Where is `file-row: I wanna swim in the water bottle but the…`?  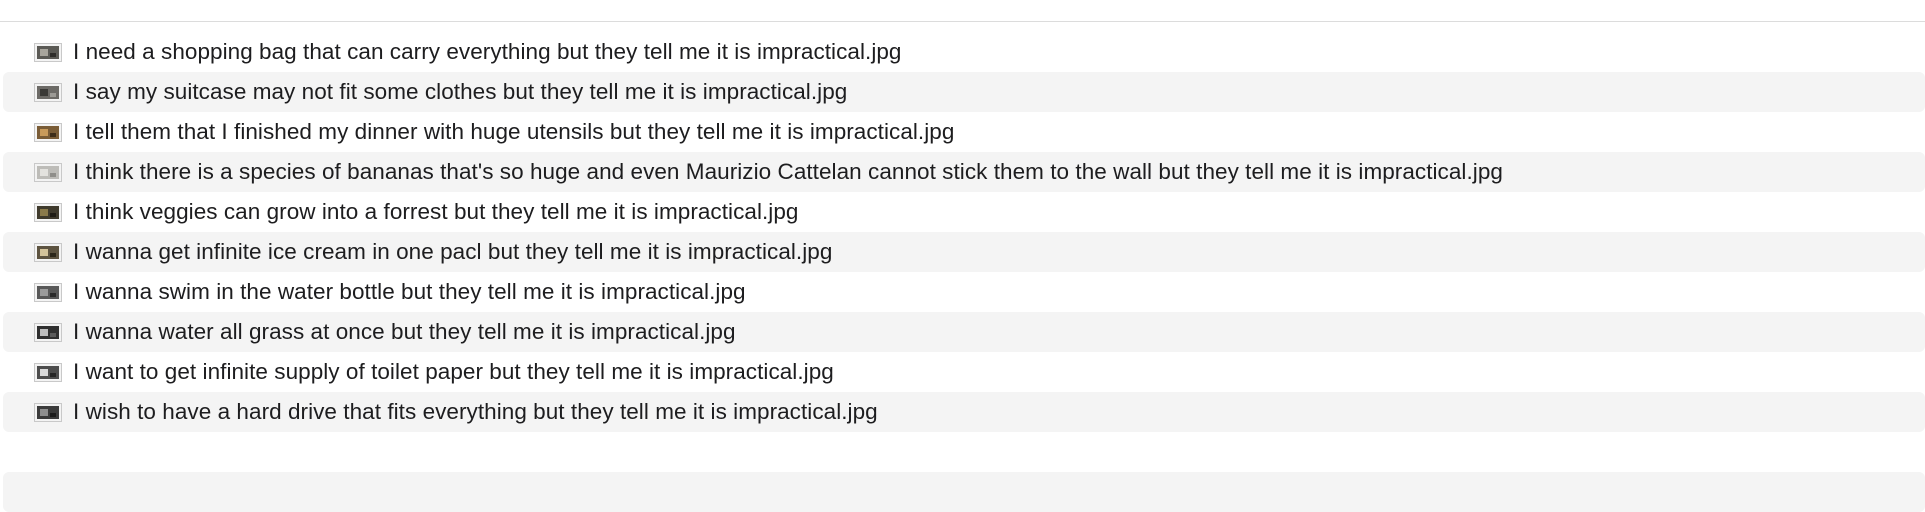
file-row: I wanna swim in the water bottle but the… is located at coordinates (964, 292).